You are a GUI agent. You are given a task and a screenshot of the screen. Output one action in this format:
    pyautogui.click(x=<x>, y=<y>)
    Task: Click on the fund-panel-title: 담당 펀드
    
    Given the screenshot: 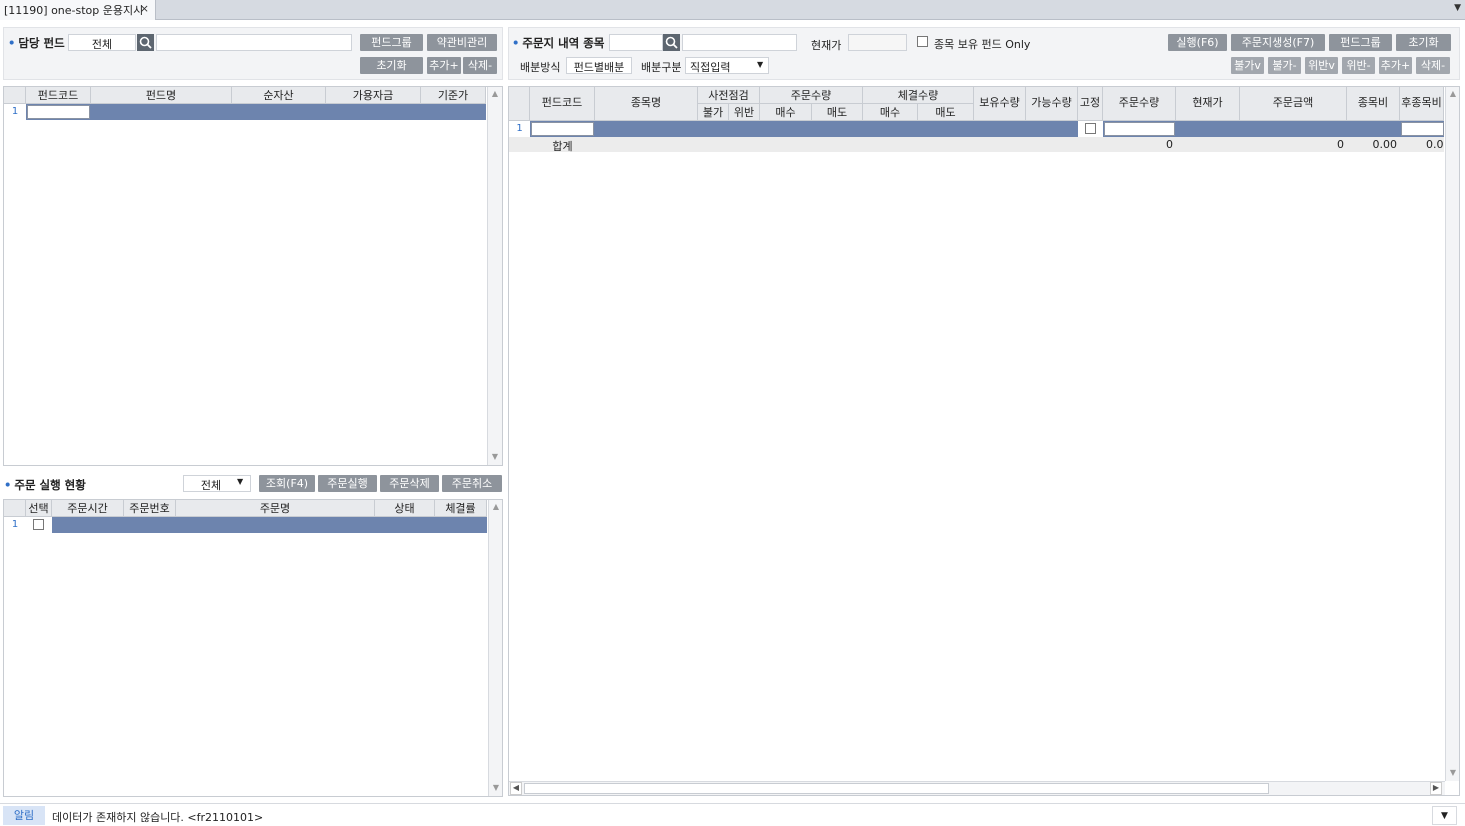 What is the action you would take?
    pyautogui.click(x=36, y=43)
    